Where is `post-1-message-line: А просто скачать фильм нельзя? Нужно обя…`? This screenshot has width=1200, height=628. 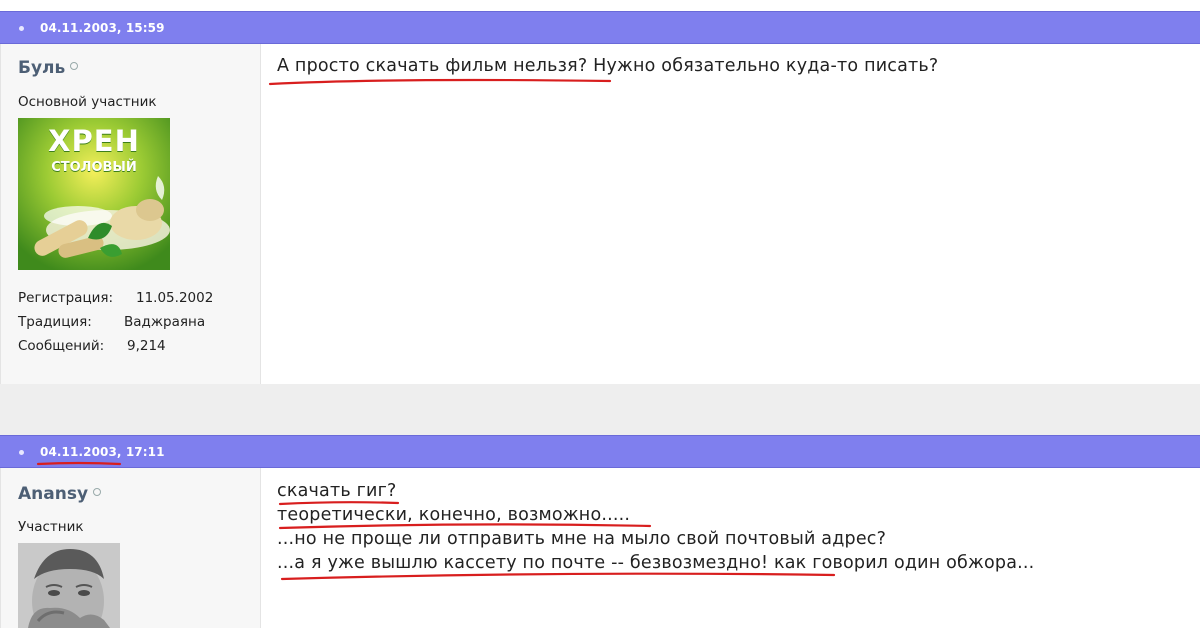
post-1-message-line: А просто скачать фильм нельзя? Нужно обя… is located at coordinates (608, 66).